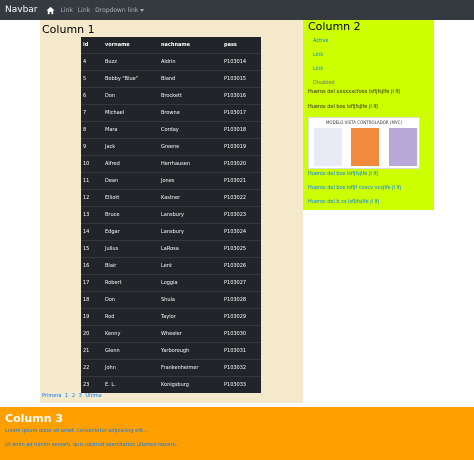 The image size is (474, 460). I want to click on cell-id: 16, so click(92, 265).